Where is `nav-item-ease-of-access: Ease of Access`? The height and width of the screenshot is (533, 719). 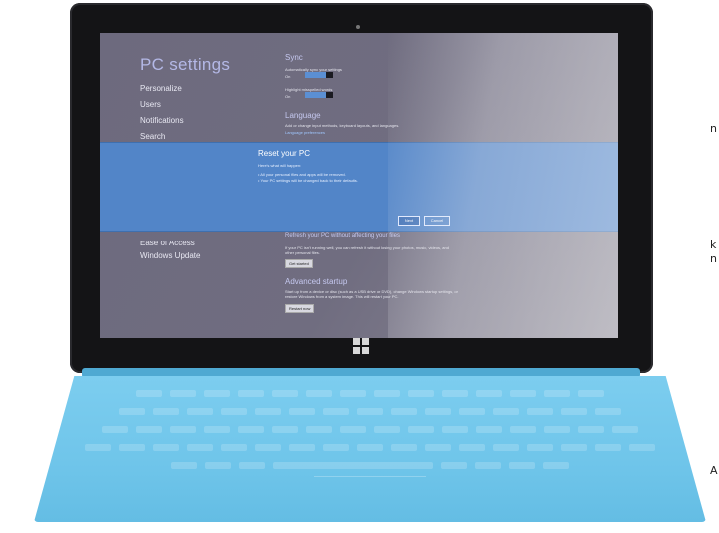 nav-item-ease-of-access: Ease of Access is located at coordinates (170, 245).